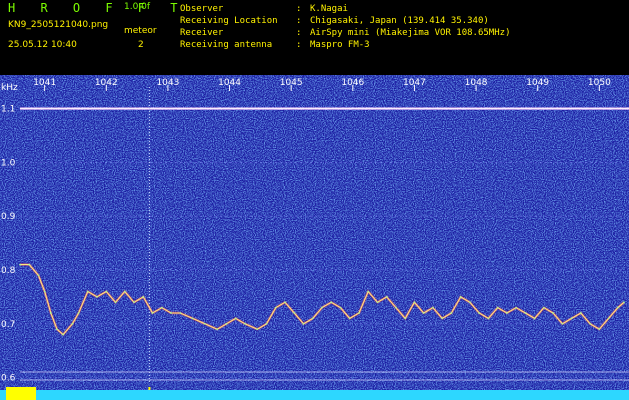 The height and width of the screenshot is (400, 629). I want to click on x-tick-label: 1044, so click(229, 83).